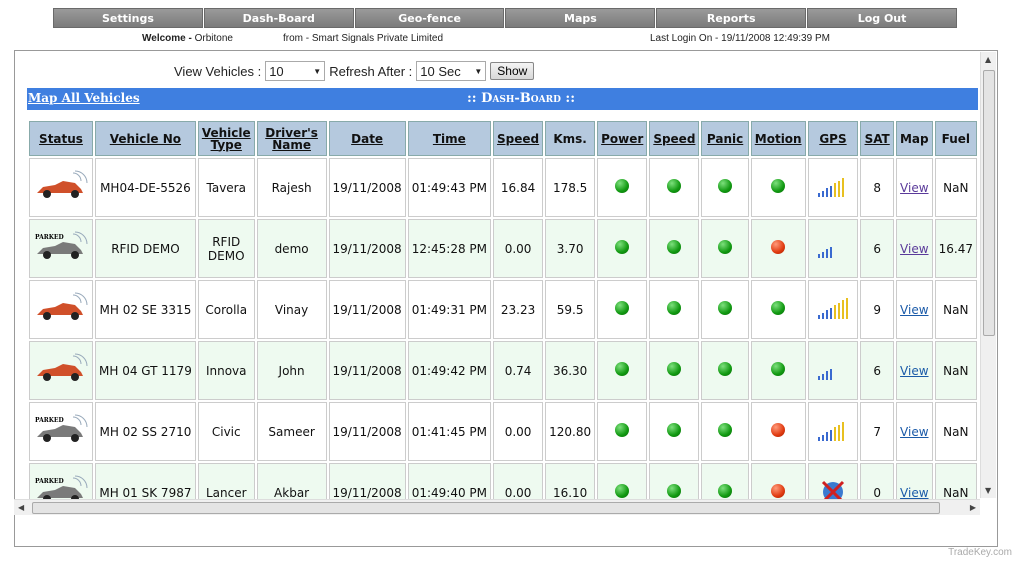 The width and height of the screenshot is (1016, 563). What do you see at coordinates (988, 59) in the screenshot?
I see `scroll-up-icon: ▲` at bounding box center [988, 59].